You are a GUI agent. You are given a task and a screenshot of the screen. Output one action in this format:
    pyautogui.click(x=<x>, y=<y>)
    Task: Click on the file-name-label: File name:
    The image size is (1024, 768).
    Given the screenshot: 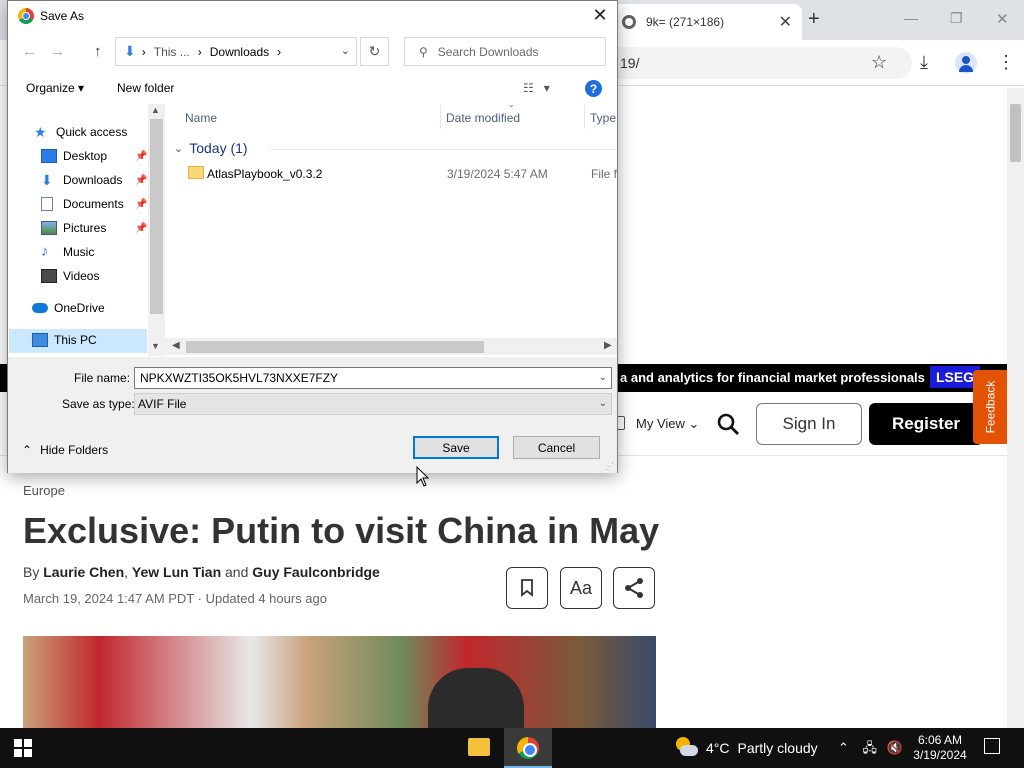 What is the action you would take?
    pyautogui.click(x=102, y=378)
    